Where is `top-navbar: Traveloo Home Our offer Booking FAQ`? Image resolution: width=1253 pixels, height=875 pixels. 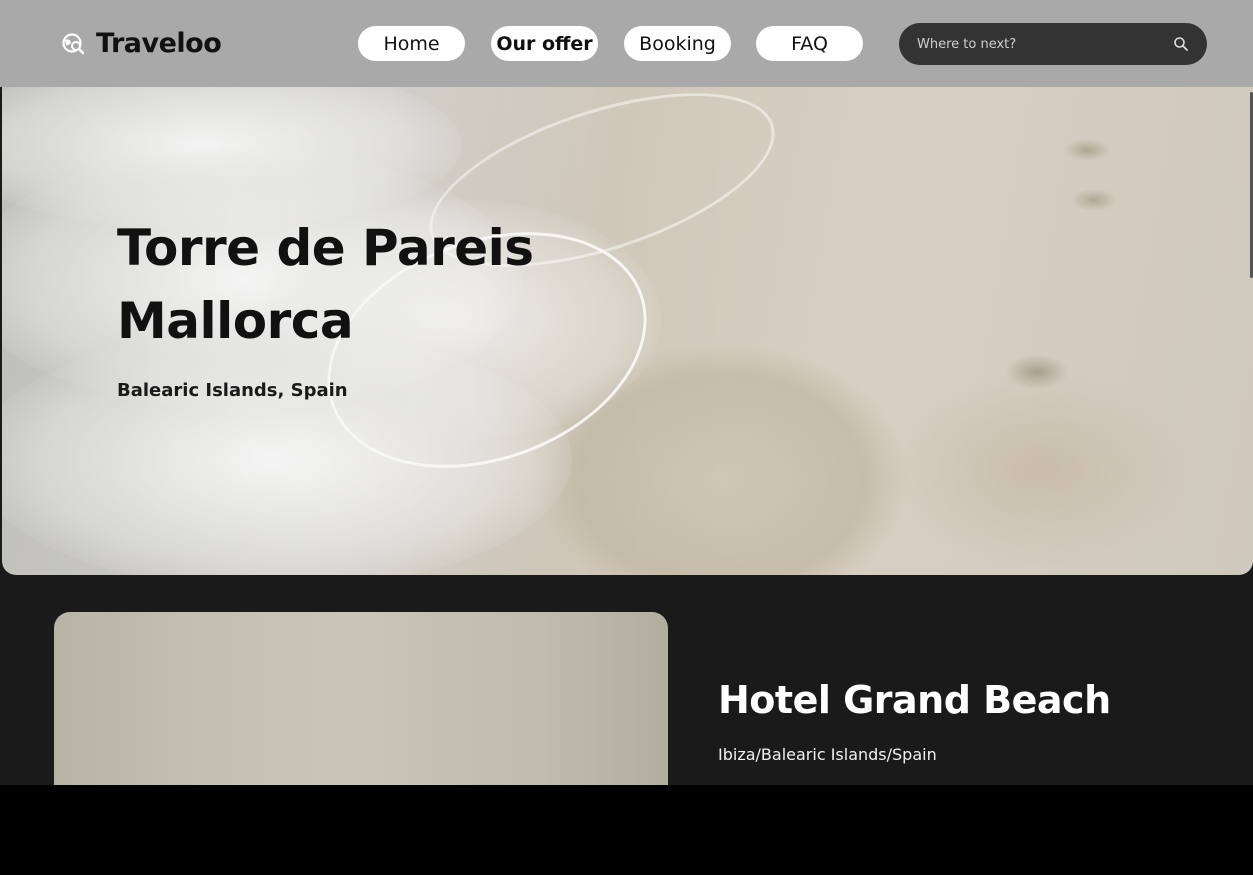 top-navbar: Traveloo Home Our offer Booking FAQ is located at coordinates (626, 43).